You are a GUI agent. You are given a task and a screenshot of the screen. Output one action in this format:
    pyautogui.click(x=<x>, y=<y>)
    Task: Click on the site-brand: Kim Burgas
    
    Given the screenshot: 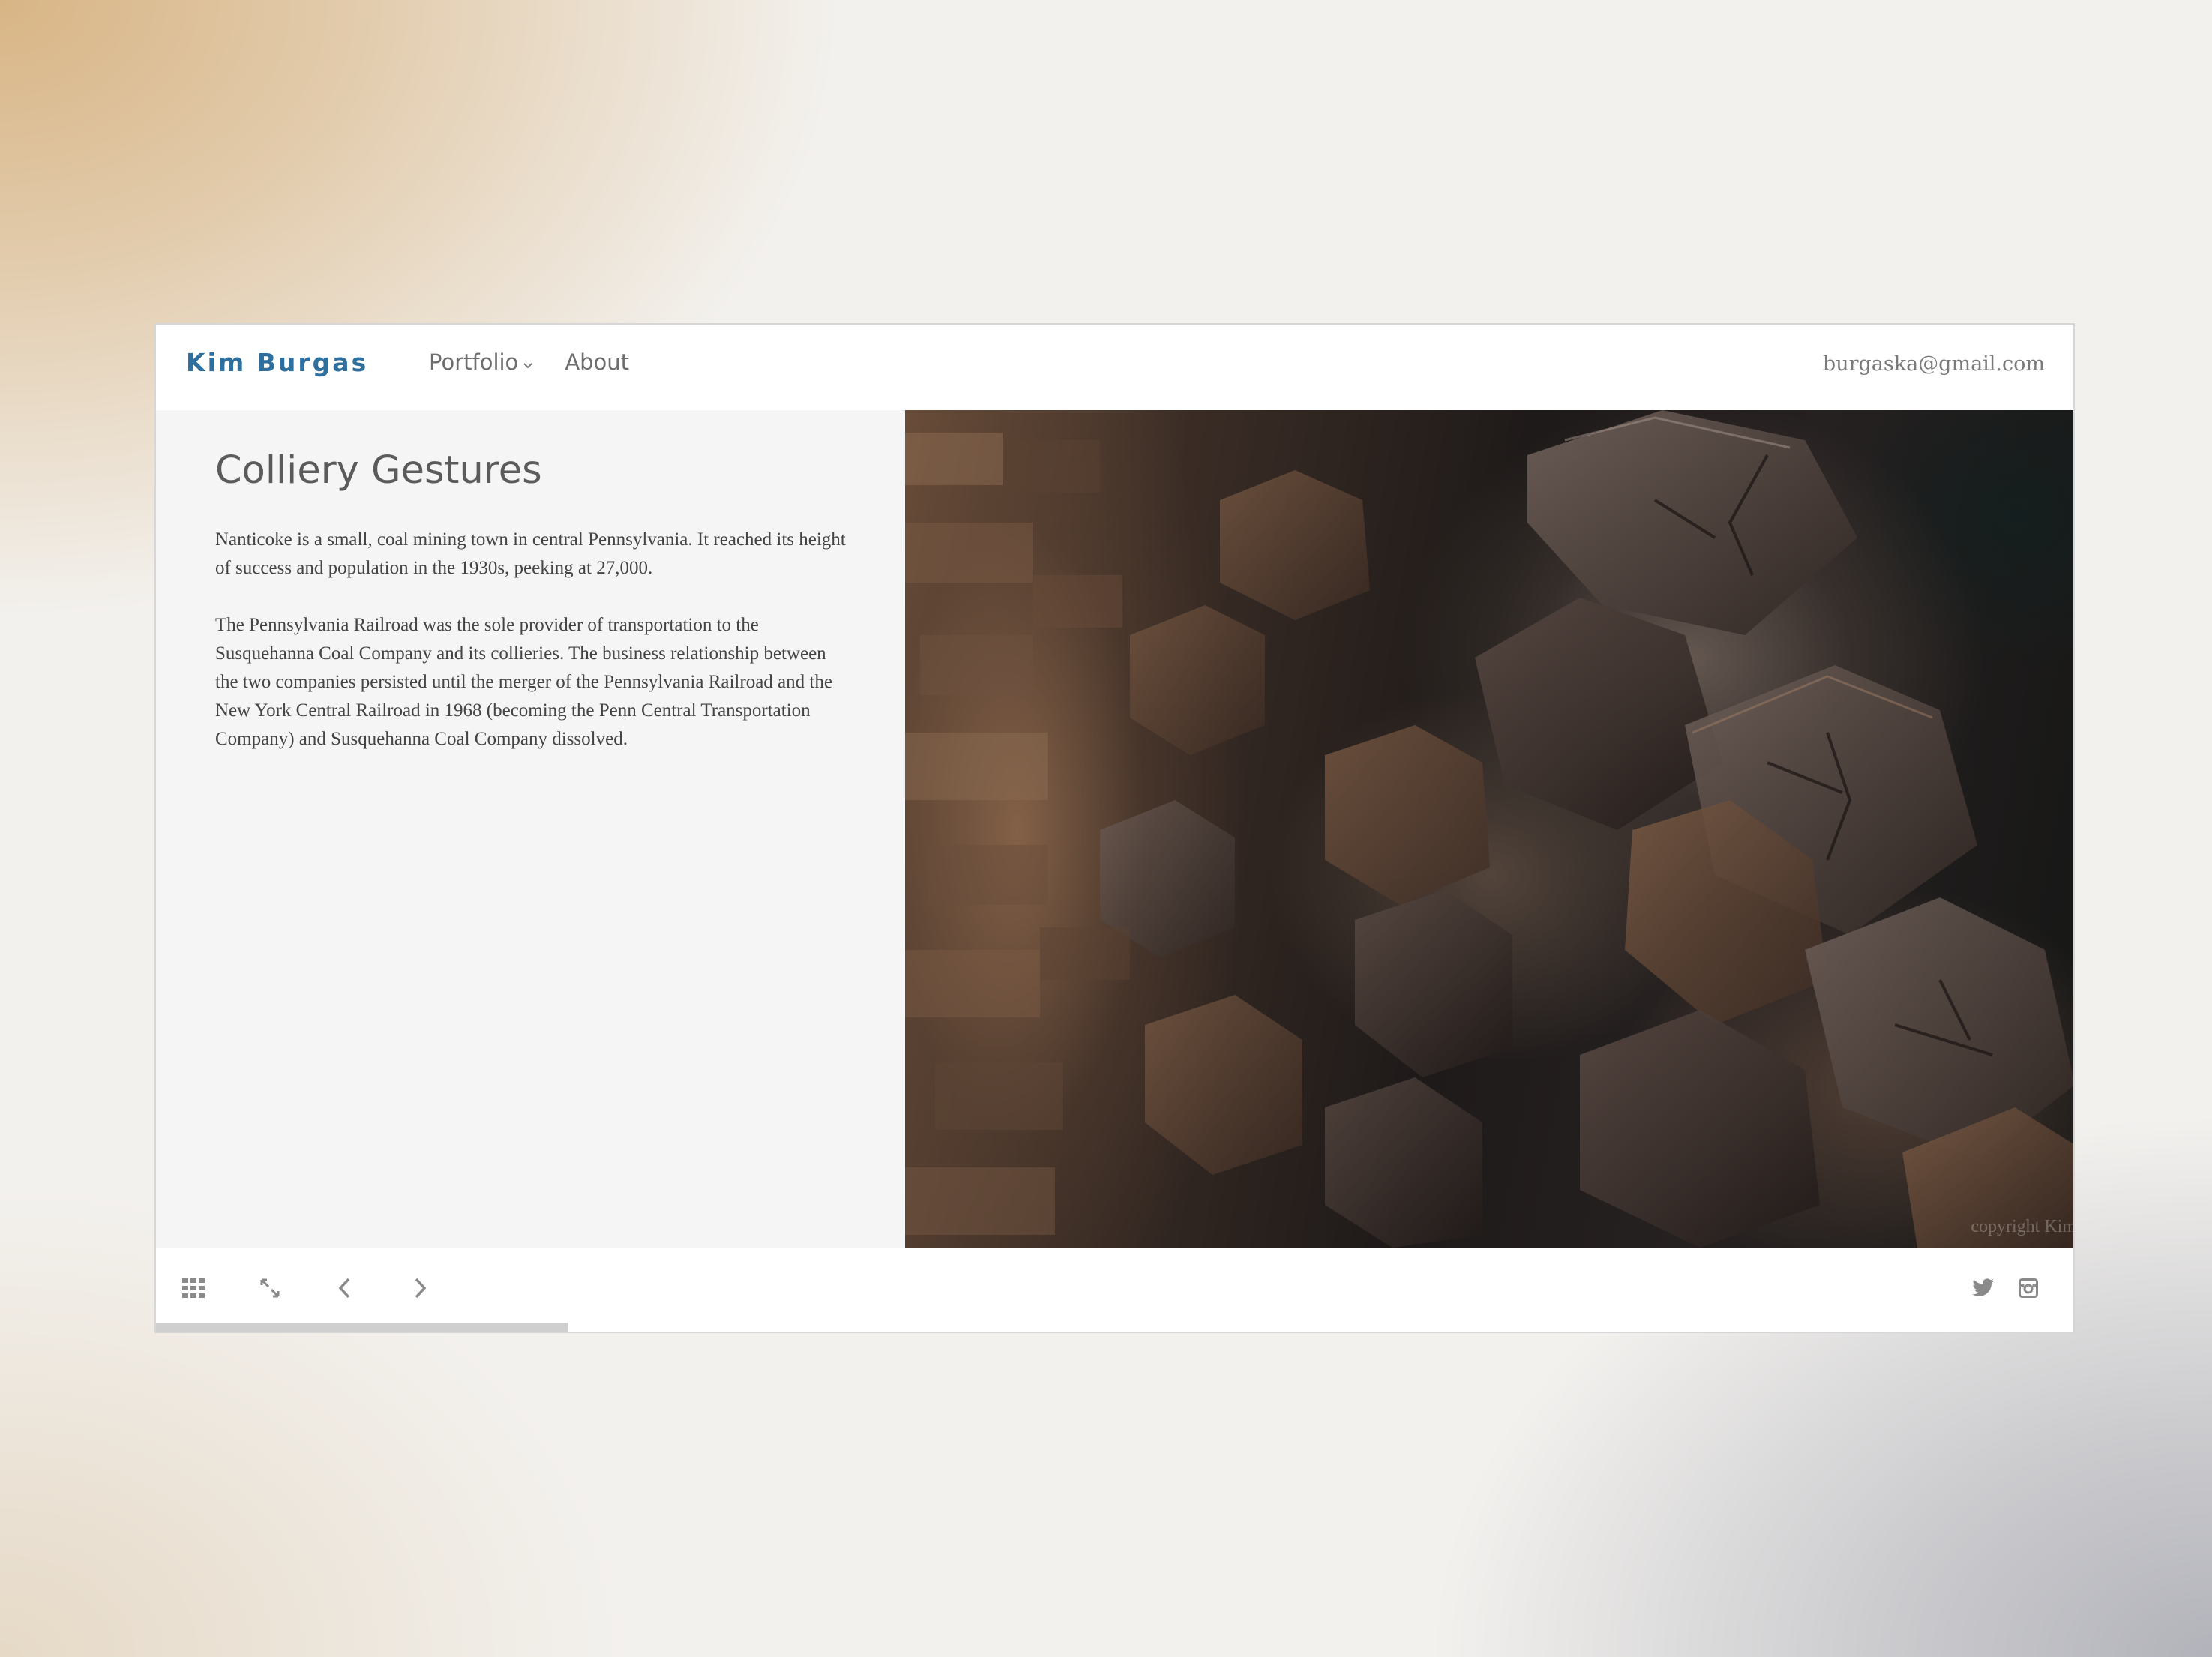 What is the action you would take?
    pyautogui.click(x=277, y=362)
    